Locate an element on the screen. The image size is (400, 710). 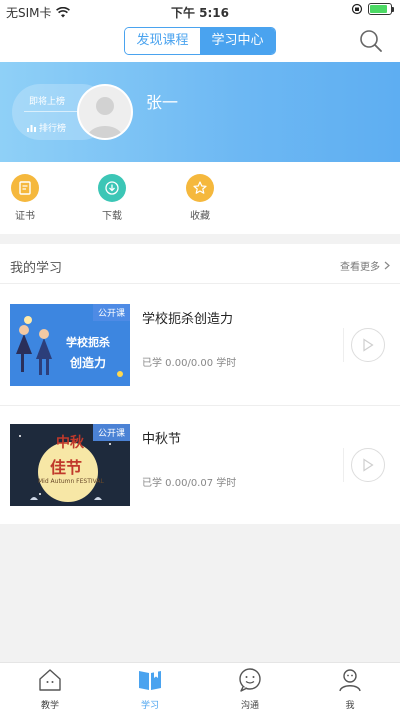
download-icon is located at coordinates (112, 188).